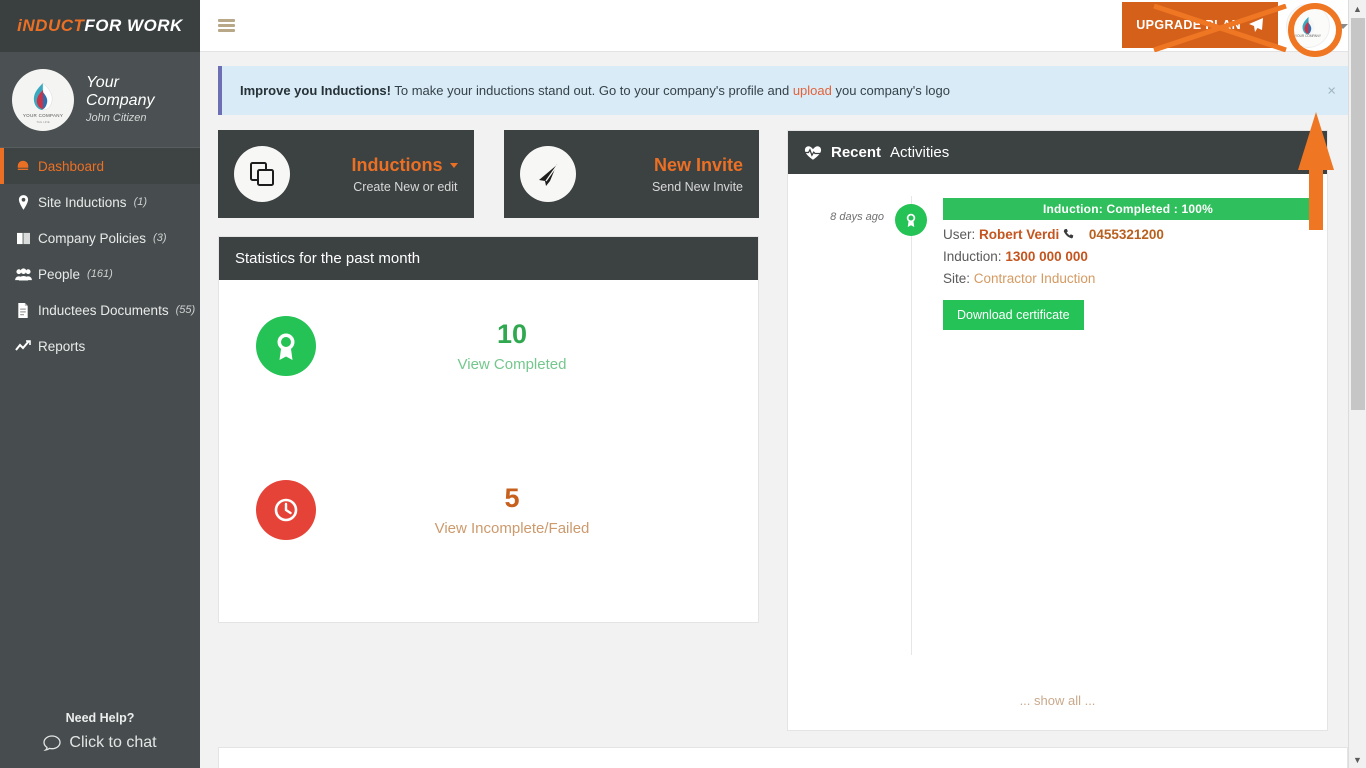  What do you see at coordinates (82, 202) in the screenshot?
I see `sidebar-item-label: Site Inductions` at bounding box center [82, 202].